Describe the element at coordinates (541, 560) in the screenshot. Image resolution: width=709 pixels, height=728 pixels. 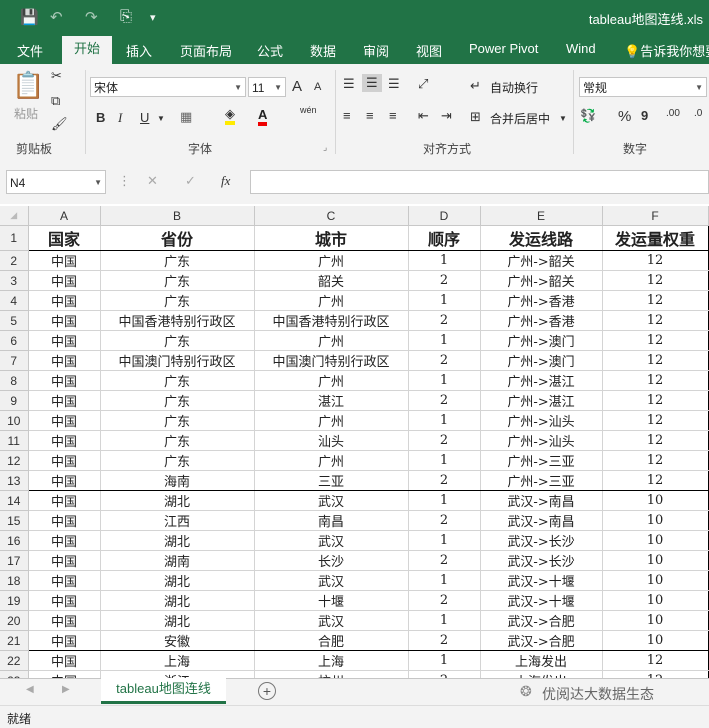
I see `cell-e: 武汉->长沙` at that location.